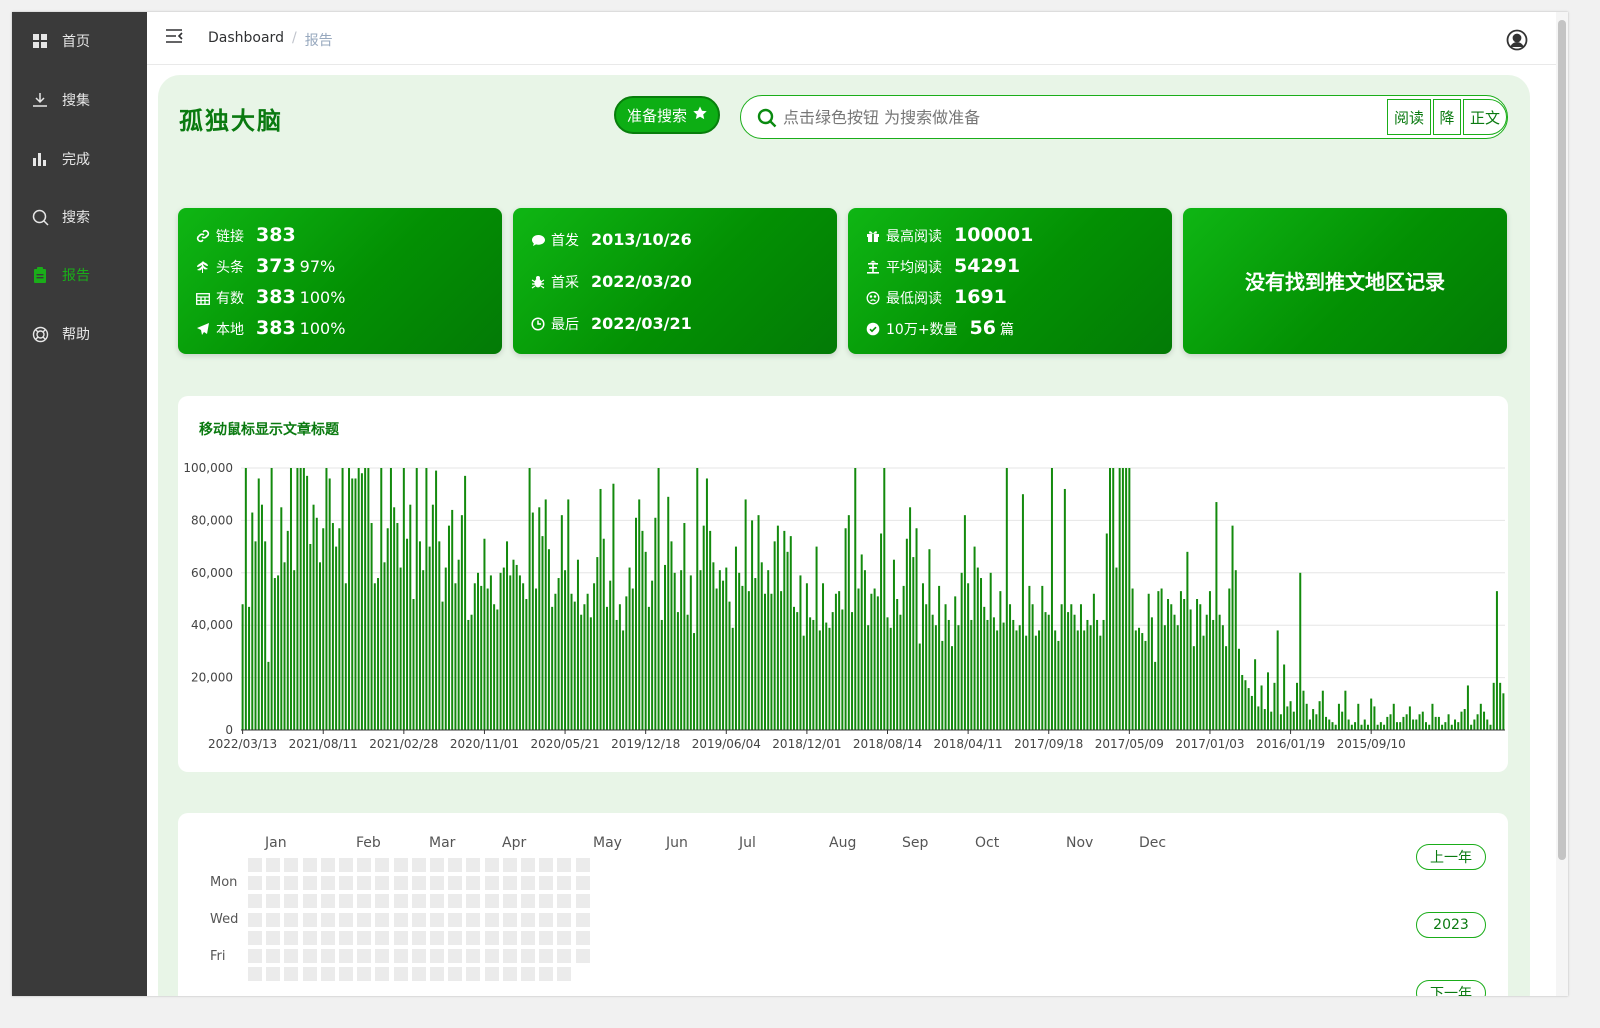 This screenshot has height=1028, width=1600. I want to click on desc-sort-button: 降, so click(1447, 117).